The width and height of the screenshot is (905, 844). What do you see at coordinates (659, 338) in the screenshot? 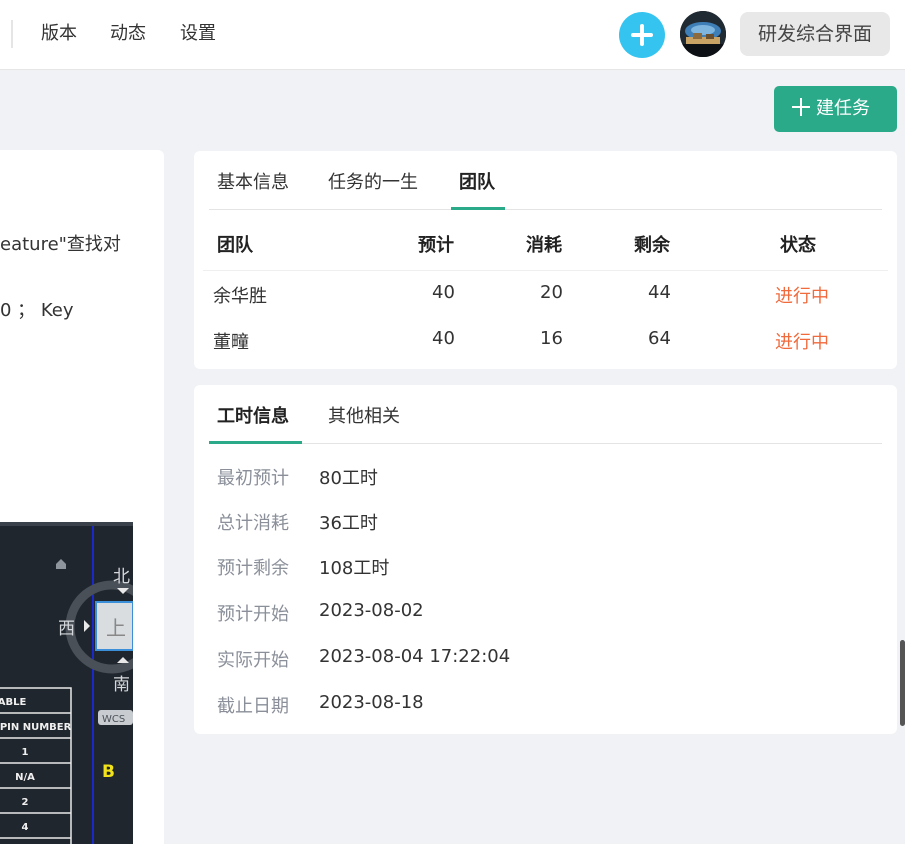
I see `member-remaining: 64` at bounding box center [659, 338].